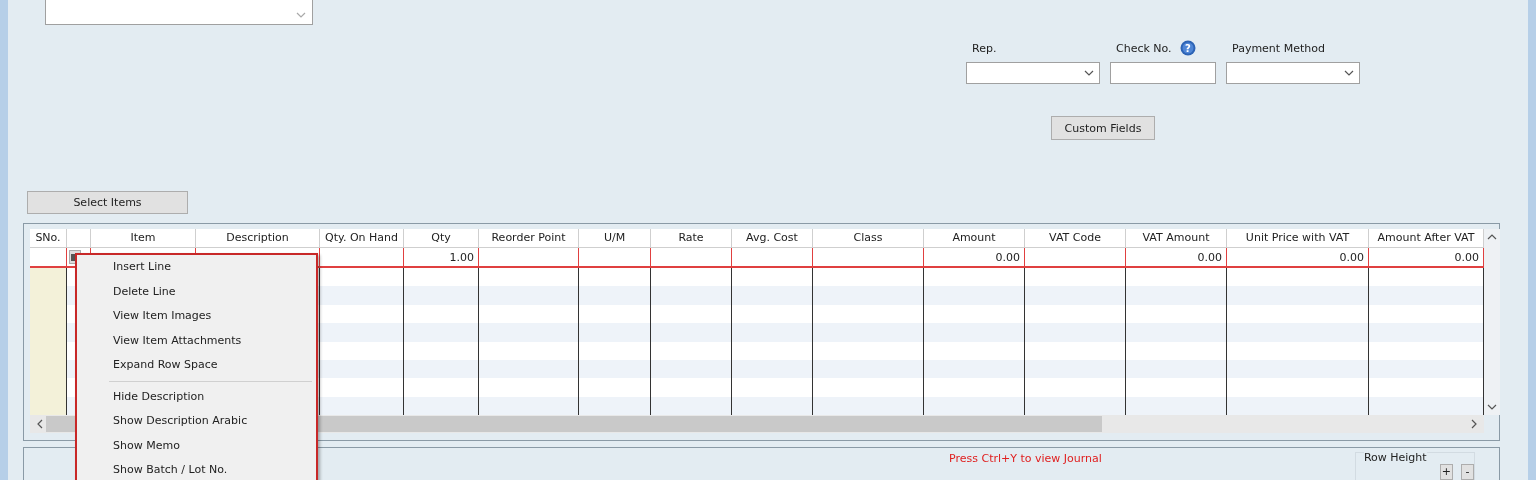 This screenshot has width=1536, height=480. I want to click on column-header: U/M, so click(615, 238).